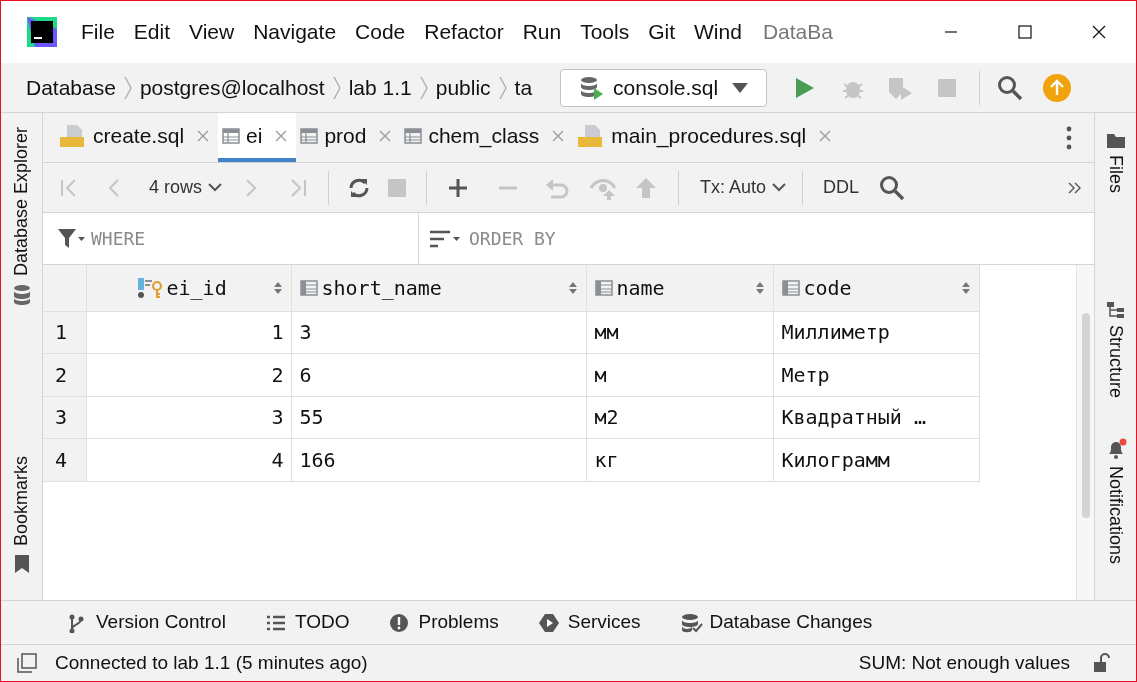  I want to click on transaction-mode-dropdown: Tx: Auto, so click(743, 187).